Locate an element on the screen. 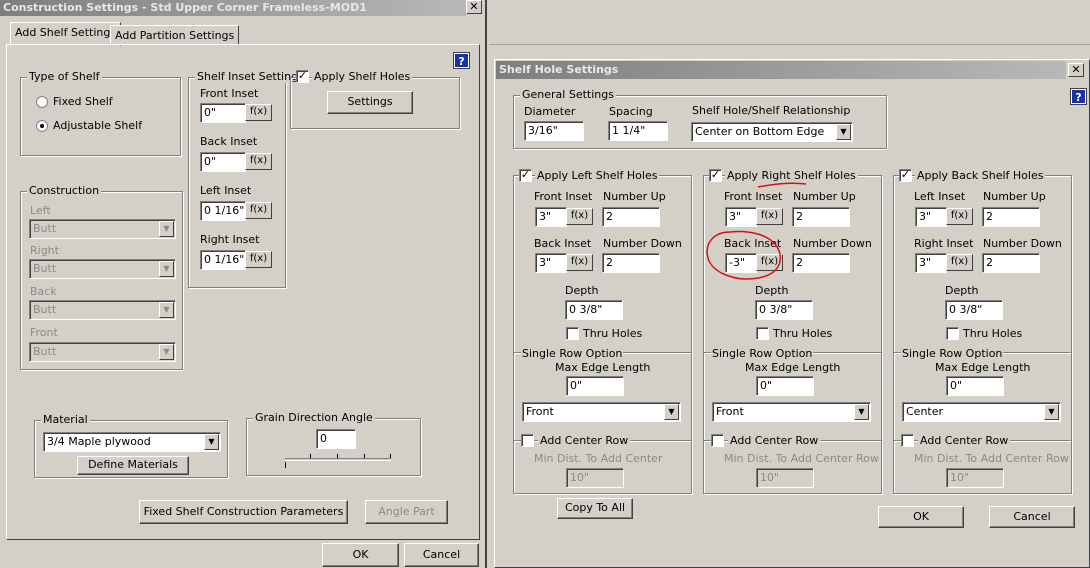  grain-direction-legend: Grain Direction Angle is located at coordinates (314, 417).